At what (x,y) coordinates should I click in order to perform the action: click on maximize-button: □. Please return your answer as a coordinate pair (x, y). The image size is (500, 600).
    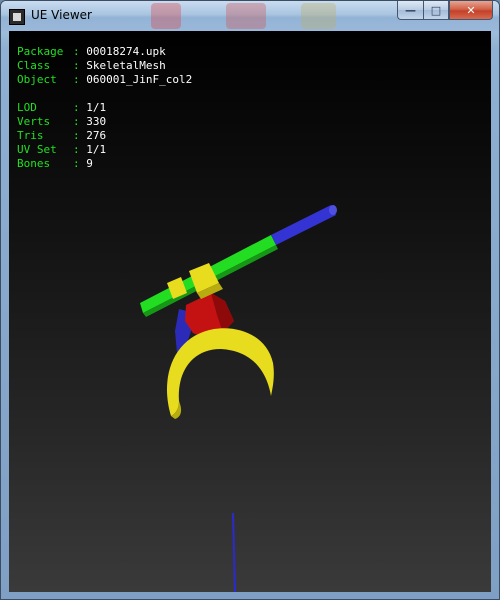
    Looking at the image, I should click on (436, 10).